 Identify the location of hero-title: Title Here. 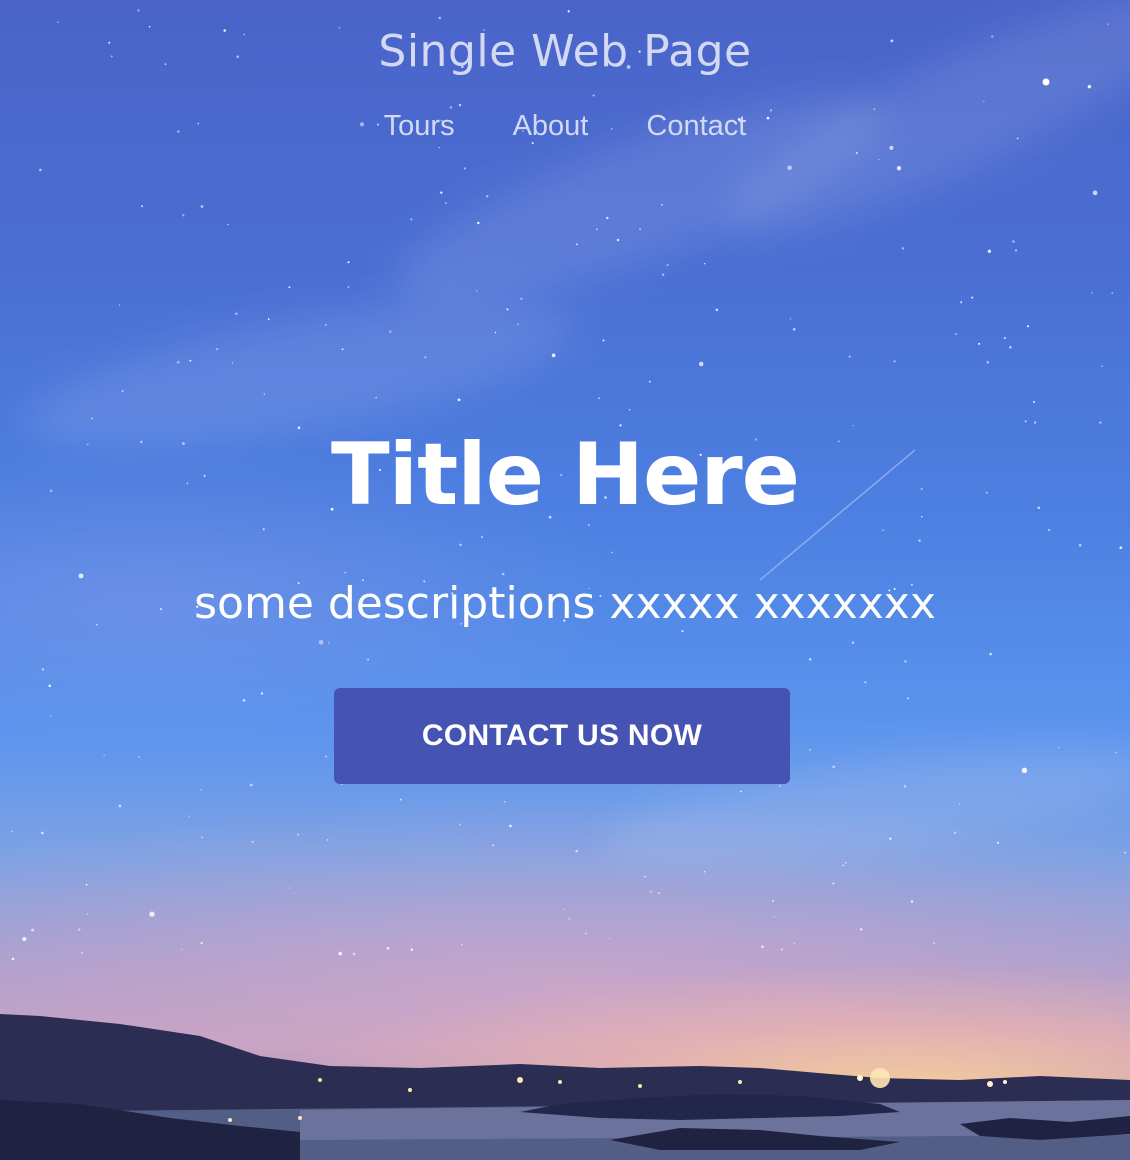
(565, 475).